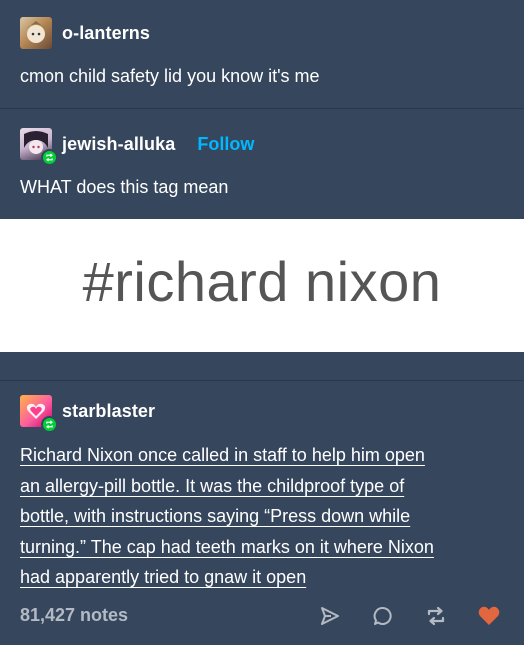 The width and height of the screenshot is (524, 645). I want to click on username: jewish-alluka, so click(118, 144).